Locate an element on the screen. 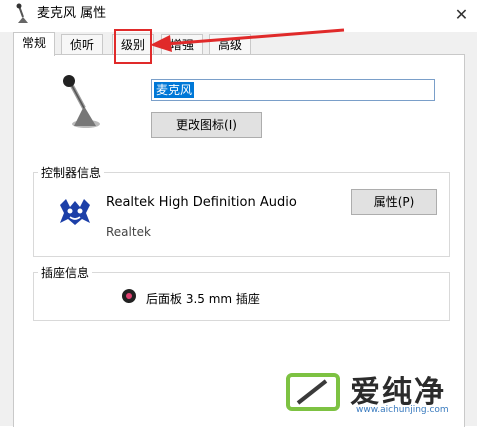 This screenshot has height=427, width=477. close-icon: ✕ is located at coordinates (461, 14).